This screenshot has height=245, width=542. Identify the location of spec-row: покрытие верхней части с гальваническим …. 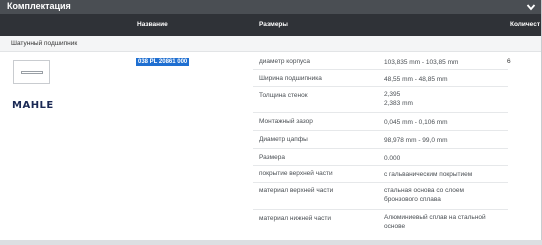
(380, 174).